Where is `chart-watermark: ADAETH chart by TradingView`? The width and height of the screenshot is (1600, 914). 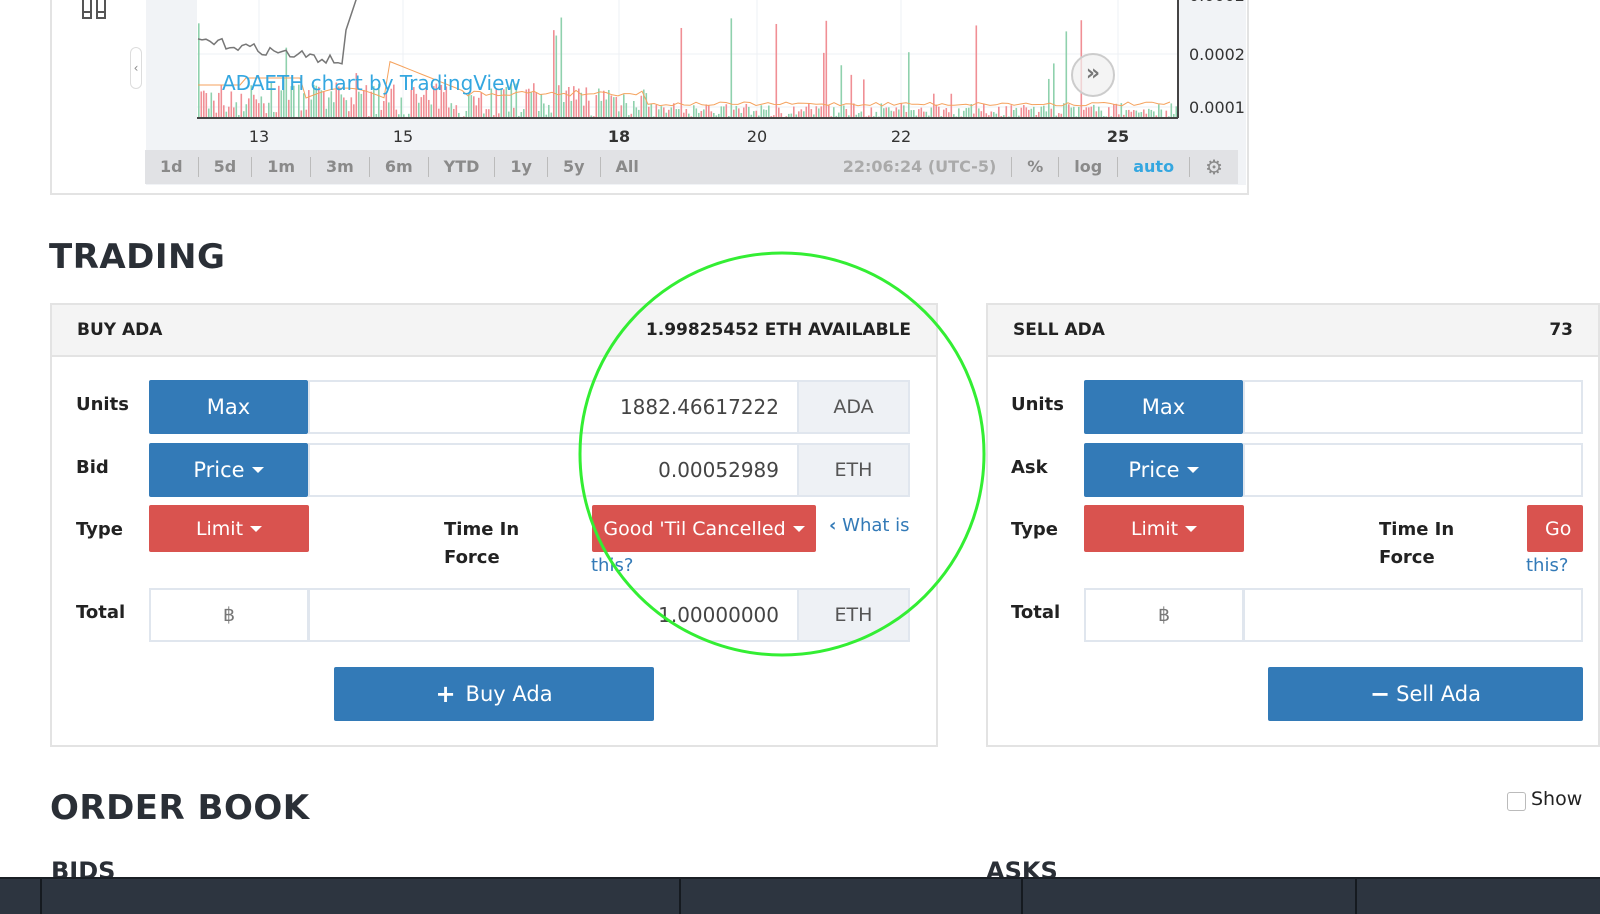 chart-watermark: ADAETH chart by TradingView is located at coordinates (371, 83).